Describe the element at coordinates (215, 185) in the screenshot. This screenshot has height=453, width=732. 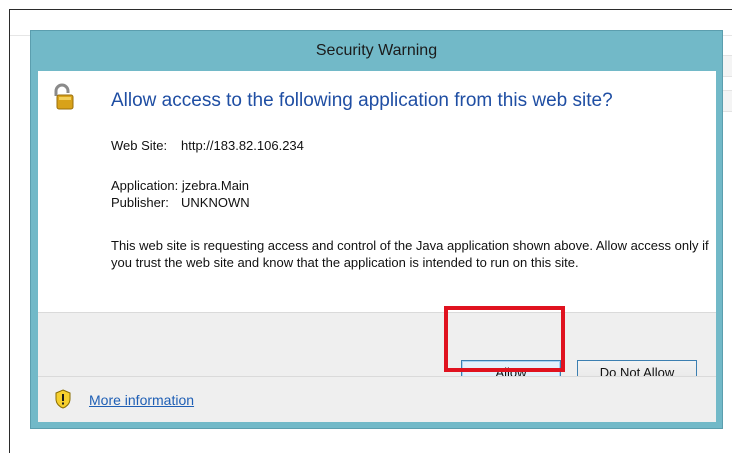
I see `application-value: jzebra.Main` at that location.